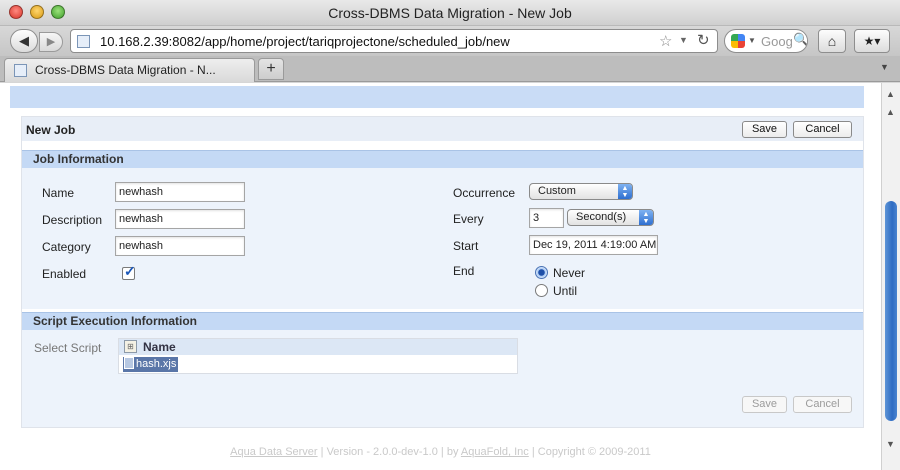 The height and width of the screenshot is (470, 900). What do you see at coordinates (764, 129) in the screenshot?
I see `save-button: Save` at bounding box center [764, 129].